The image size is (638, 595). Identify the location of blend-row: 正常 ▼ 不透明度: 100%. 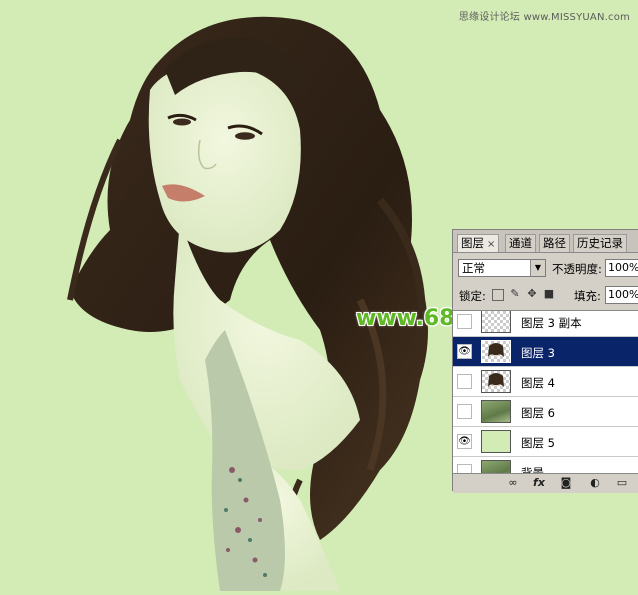
(545, 268).